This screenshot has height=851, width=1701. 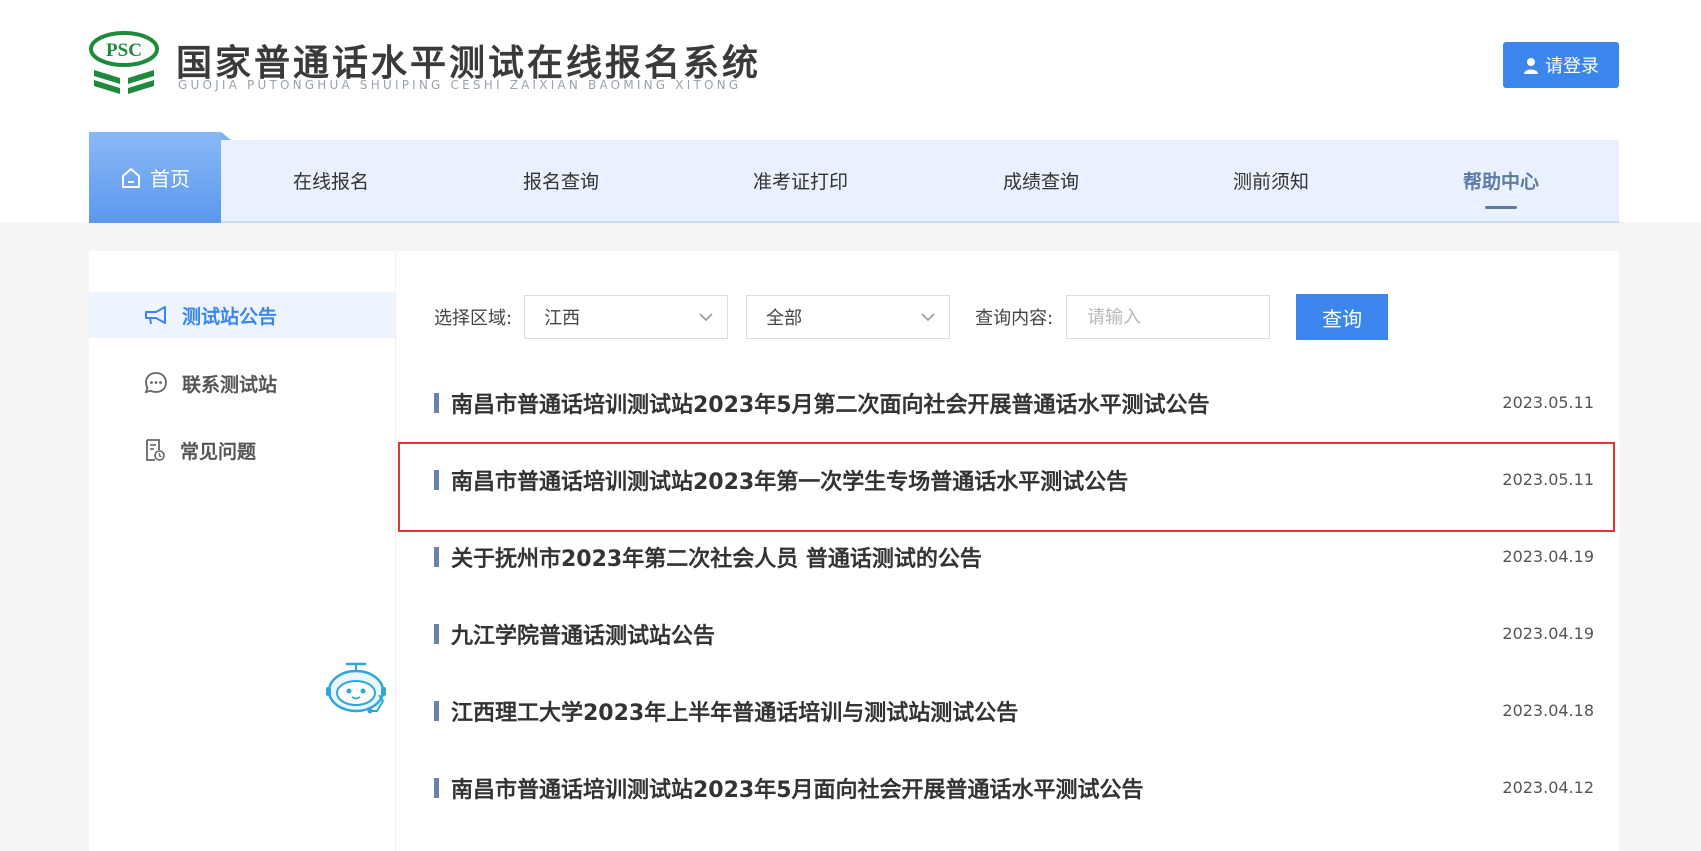 I want to click on list-item: 关于抚州市2023年第二次社会人员 普通话测试的公告 2023.04.19, so click(x=1014, y=557).